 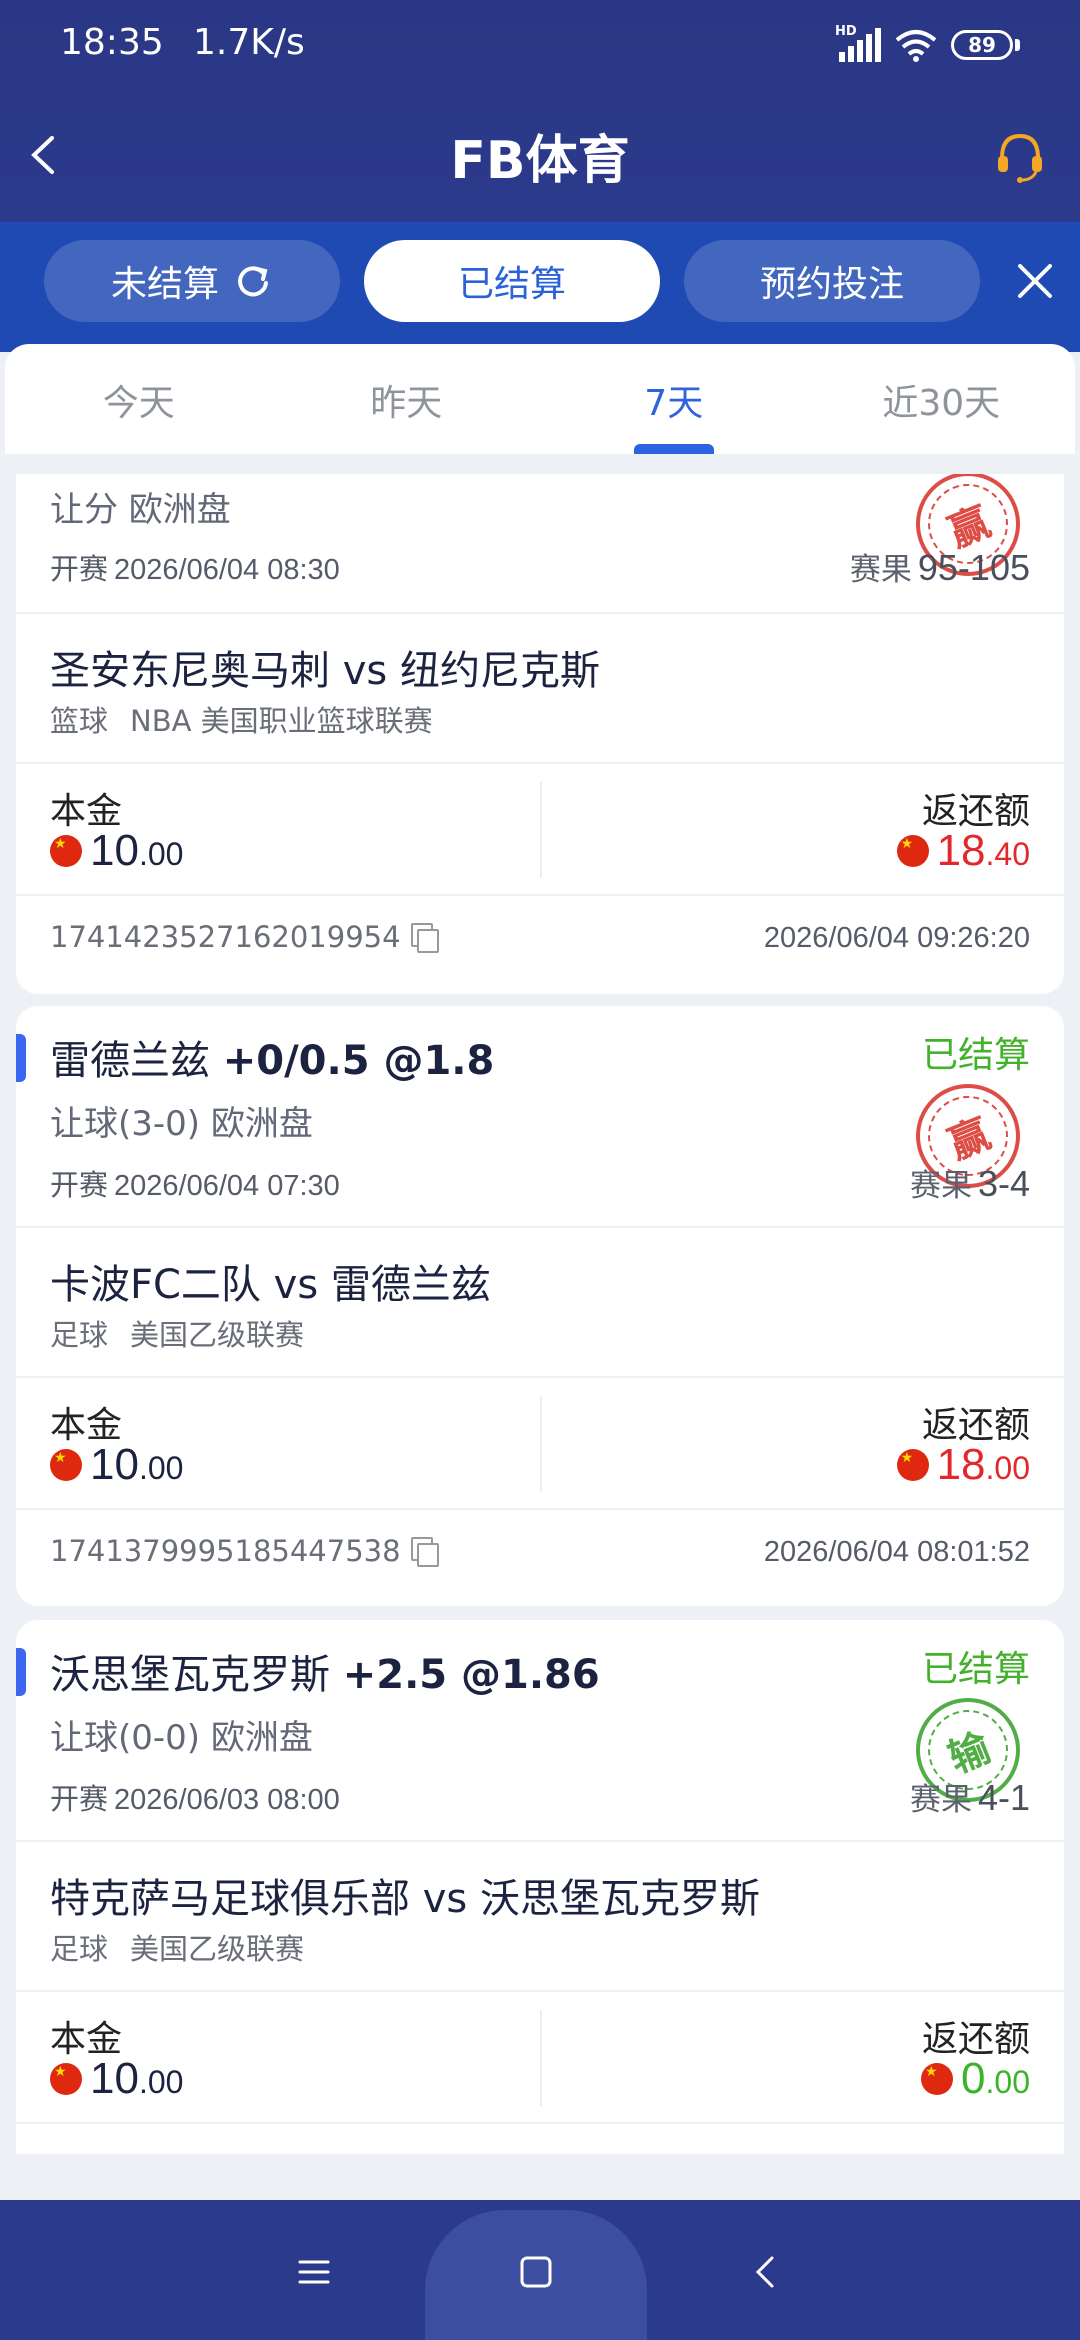 I want to click on bet-selection: 沃思堡瓦克罗斯 +2.5 @1.86, so click(x=325, y=1675).